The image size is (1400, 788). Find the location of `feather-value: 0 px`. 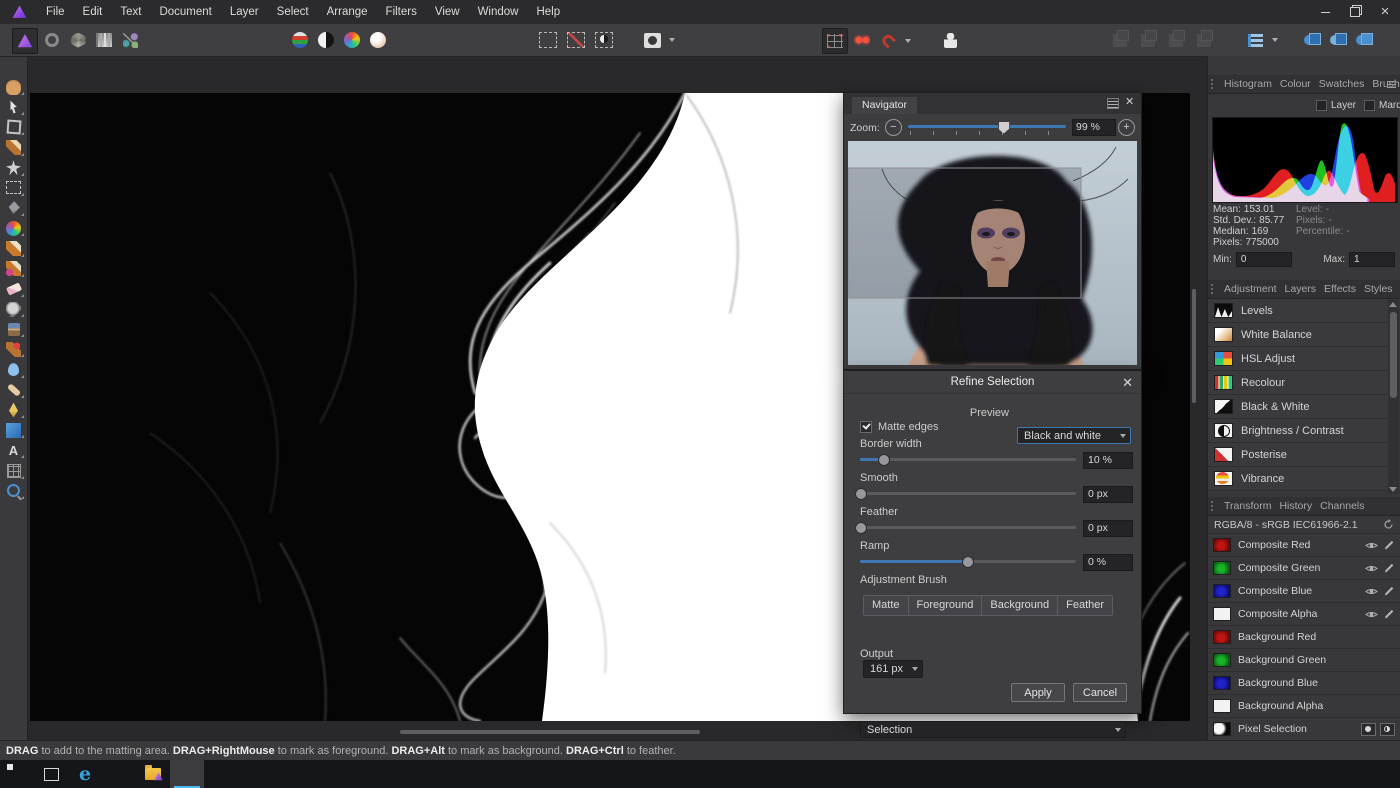

feather-value: 0 px is located at coordinates (1108, 528).